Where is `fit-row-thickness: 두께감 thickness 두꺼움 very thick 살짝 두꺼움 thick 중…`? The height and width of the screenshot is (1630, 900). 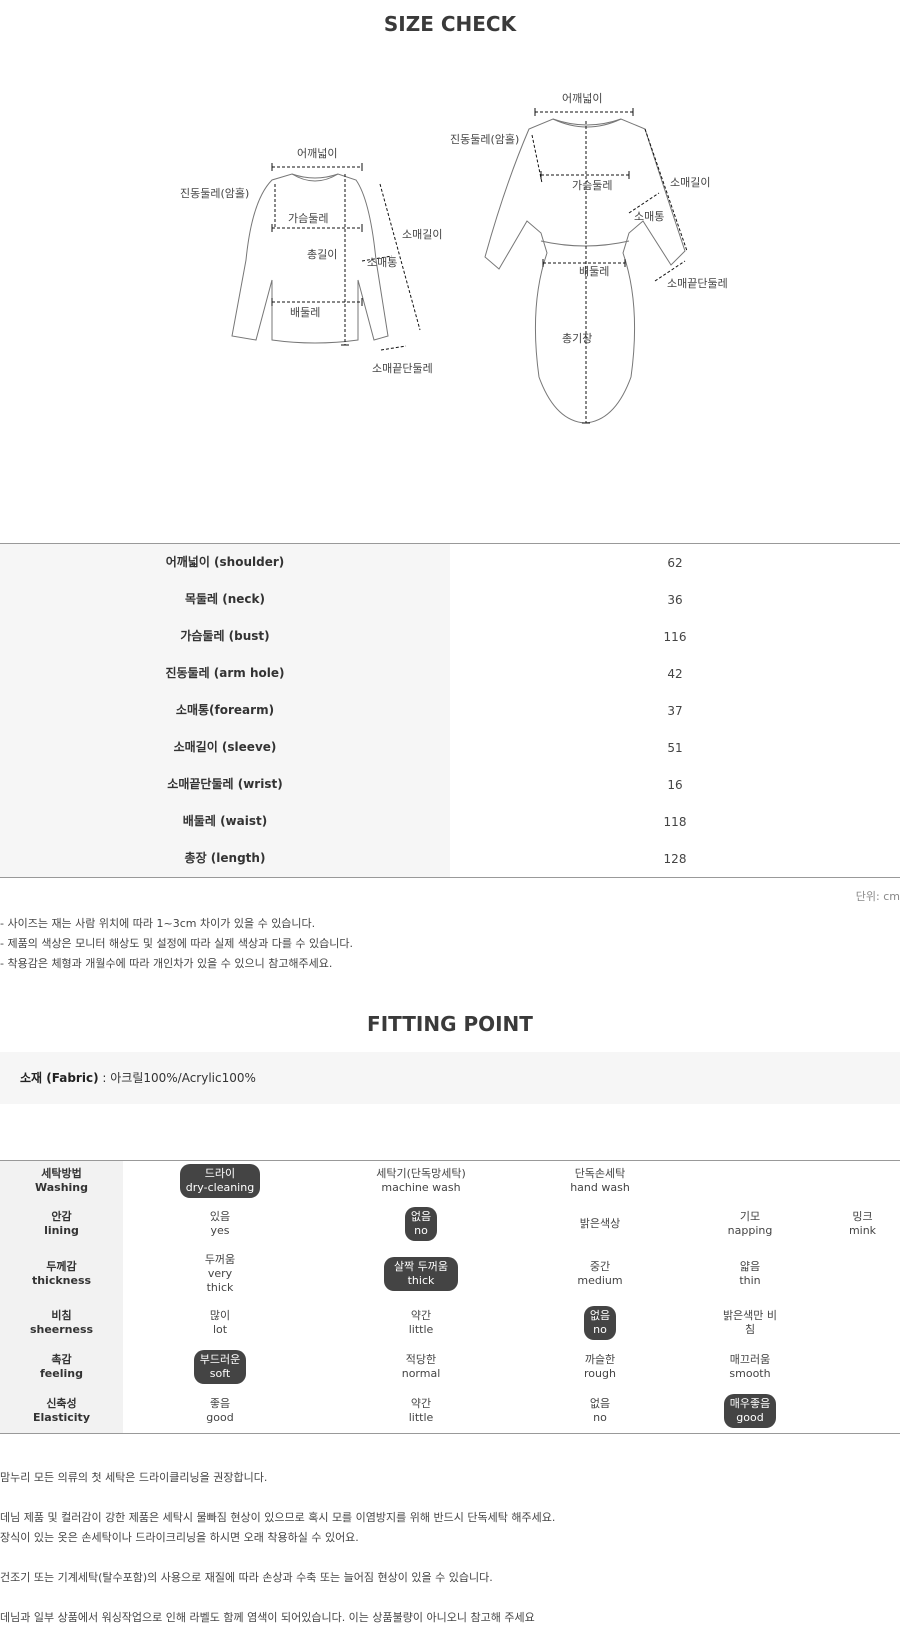 fit-row-thickness: 두께감 thickness 두꺼움 very thick 살짝 두꺼움 thick 중… is located at coordinates (450, 1274).